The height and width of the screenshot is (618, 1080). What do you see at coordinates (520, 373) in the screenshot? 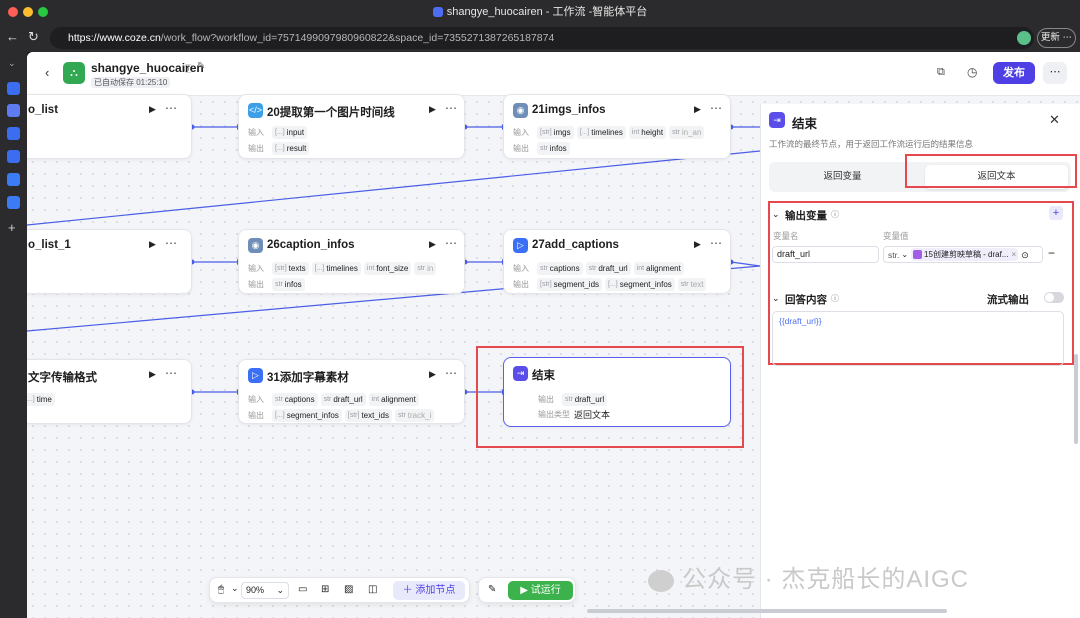
I see `exit-icon: ⇥` at bounding box center [520, 373].